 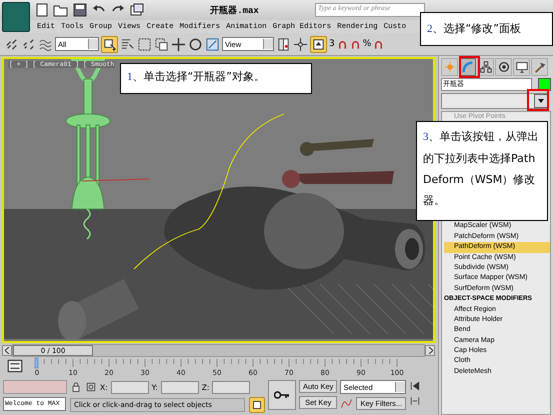 What do you see at coordinates (318, 44) in the screenshot?
I see `keyboard-shortcut-icon` at bounding box center [318, 44].